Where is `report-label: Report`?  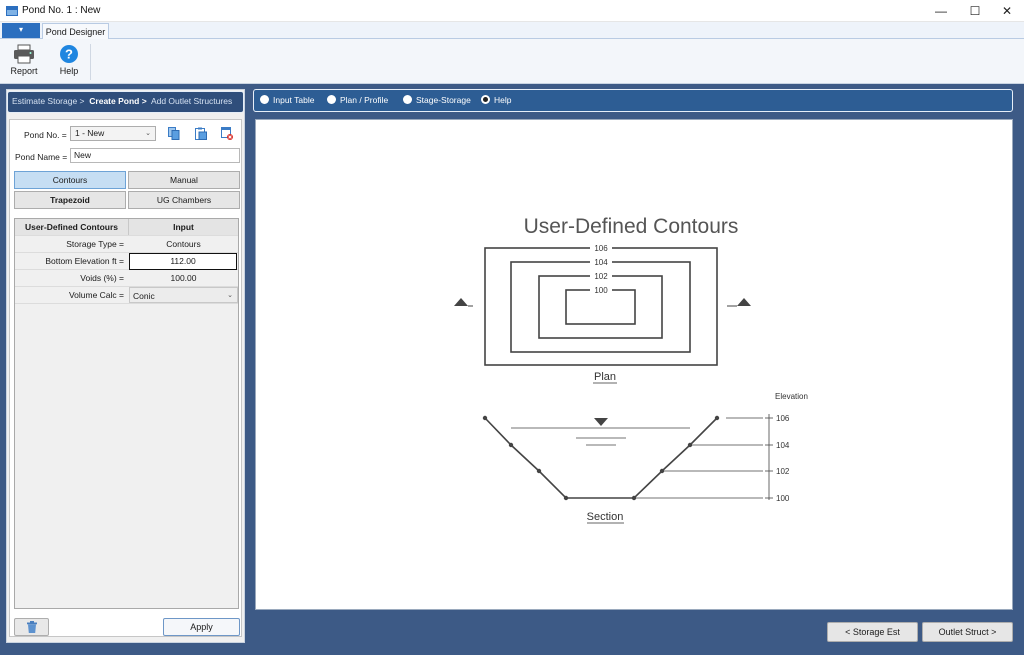 report-label: Report is located at coordinates (24, 71).